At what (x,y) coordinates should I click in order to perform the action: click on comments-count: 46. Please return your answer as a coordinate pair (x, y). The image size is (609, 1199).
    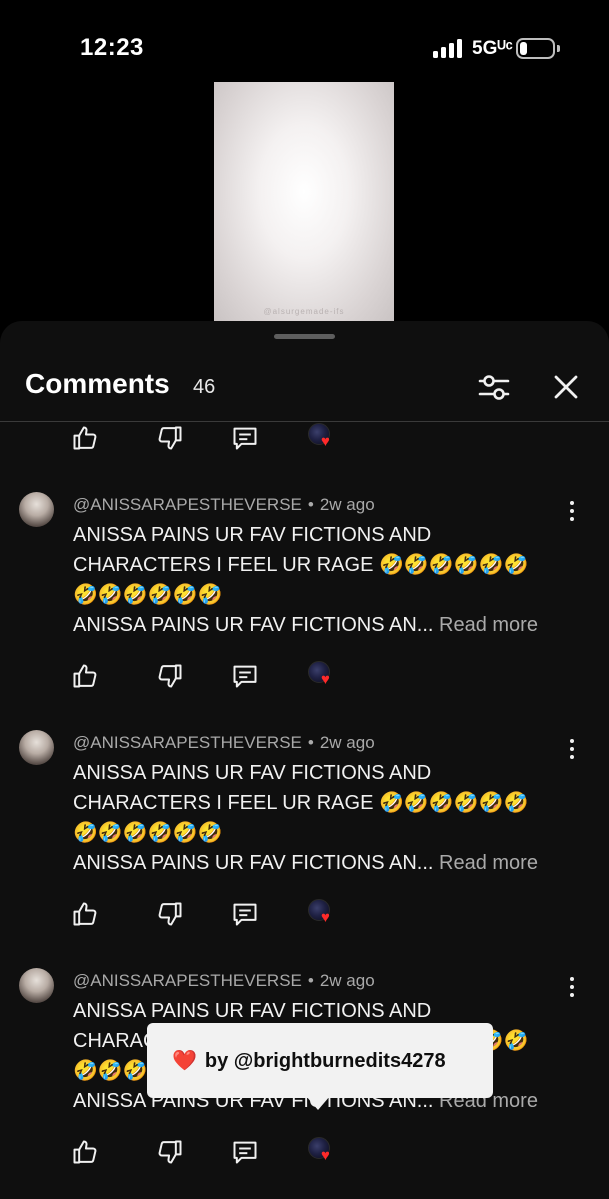
    Looking at the image, I should click on (204, 387).